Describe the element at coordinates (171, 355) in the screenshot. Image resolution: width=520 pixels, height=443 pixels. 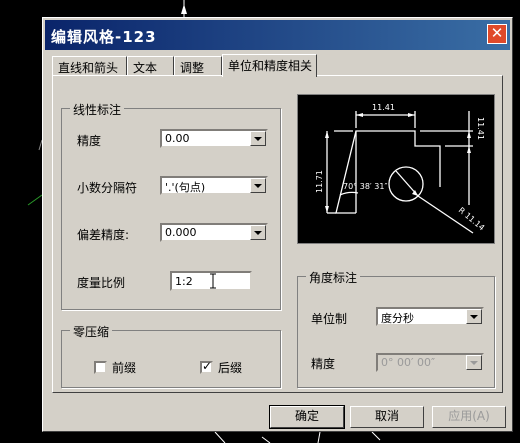
I see `zero-suppression-group: 零压缩 前缀 ✓ 后缀` at that location.